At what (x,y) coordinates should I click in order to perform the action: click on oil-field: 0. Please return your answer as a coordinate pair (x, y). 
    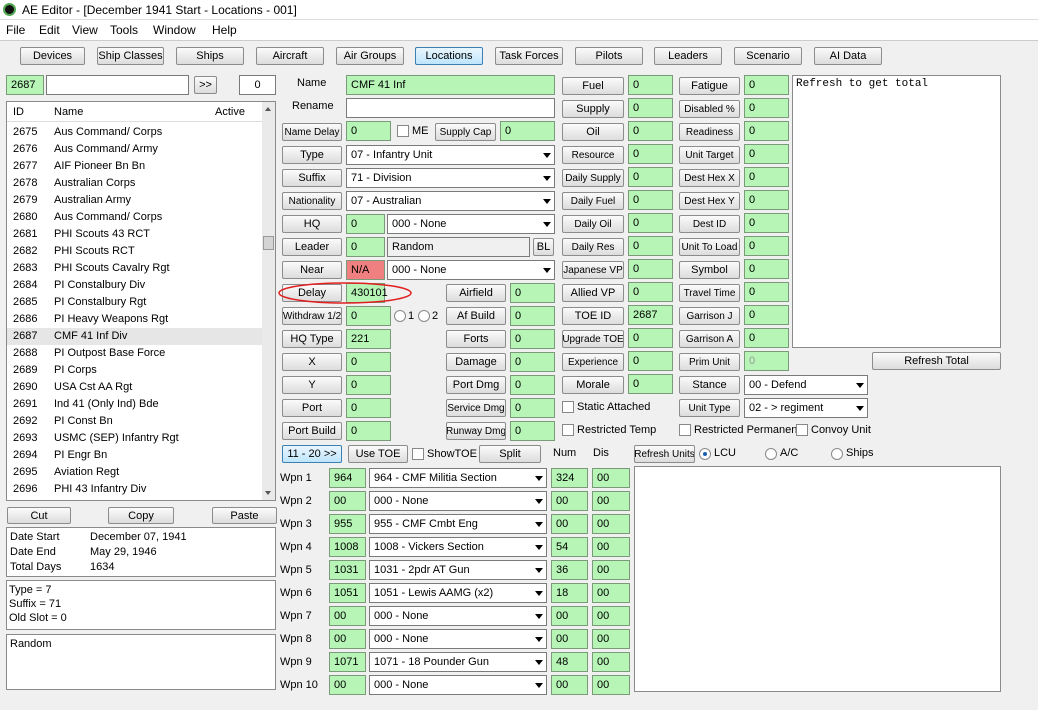
    Looking at the image, I should click on (650, 131).